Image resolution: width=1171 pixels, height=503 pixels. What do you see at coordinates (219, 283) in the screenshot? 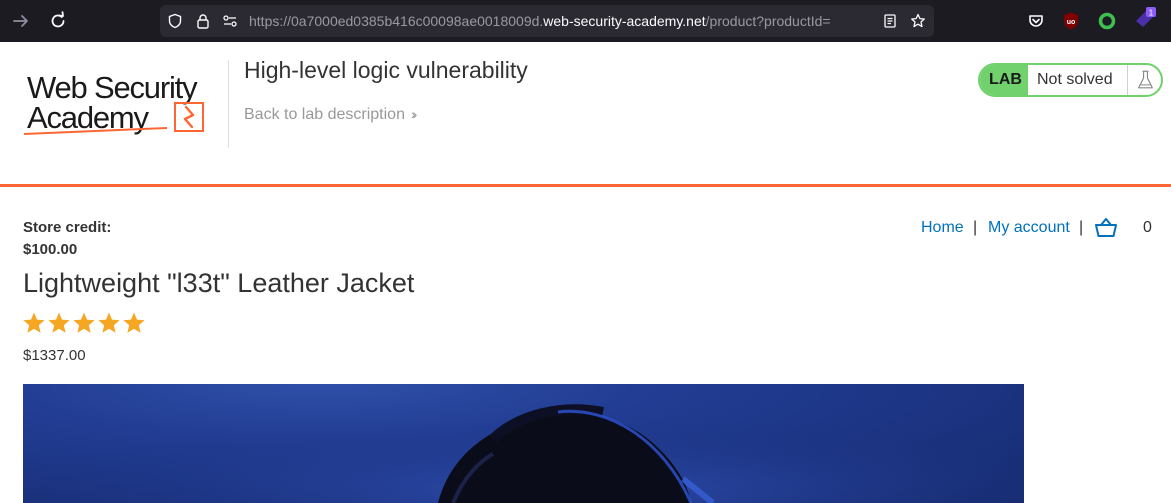
I see `product-title: Lightweight "l33t" Leather Jacket` at bounding box center [219, 283].